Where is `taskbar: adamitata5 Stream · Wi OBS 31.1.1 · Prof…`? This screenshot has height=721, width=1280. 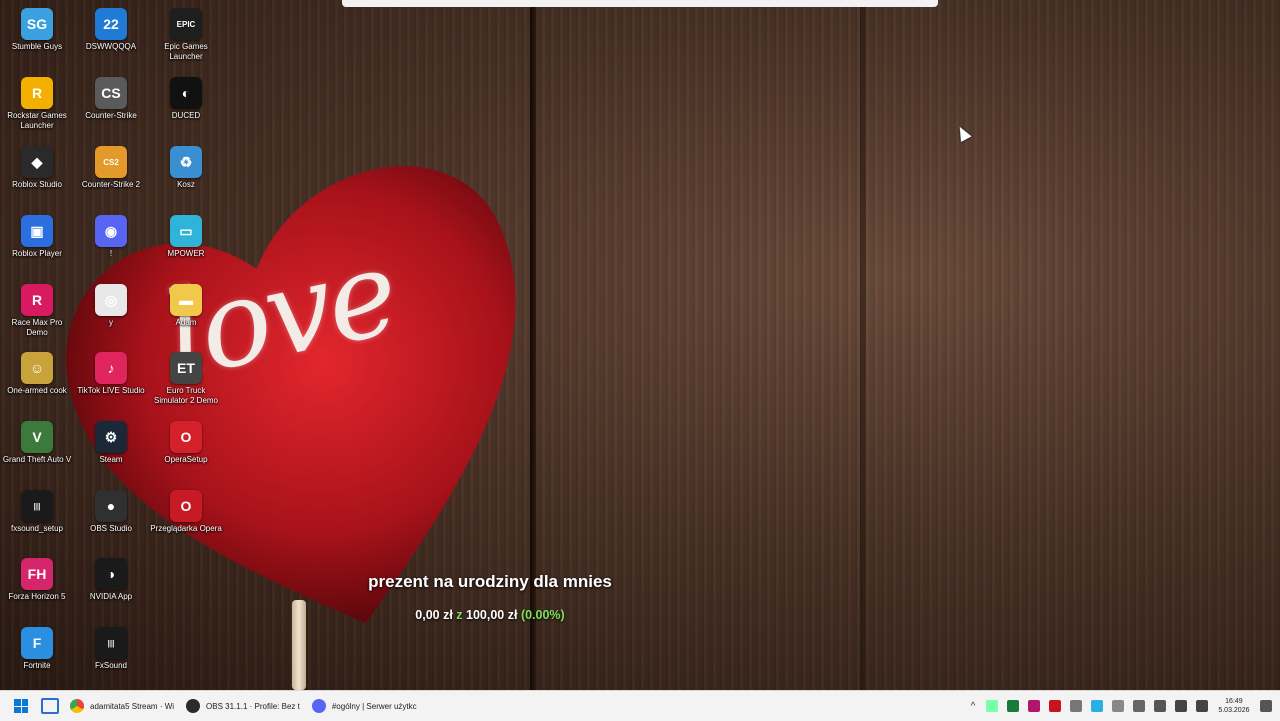
taskbar: adamitata5 Stream · Wi OBS 31.1.1 · Prof… is located at coordinates (640, 705).